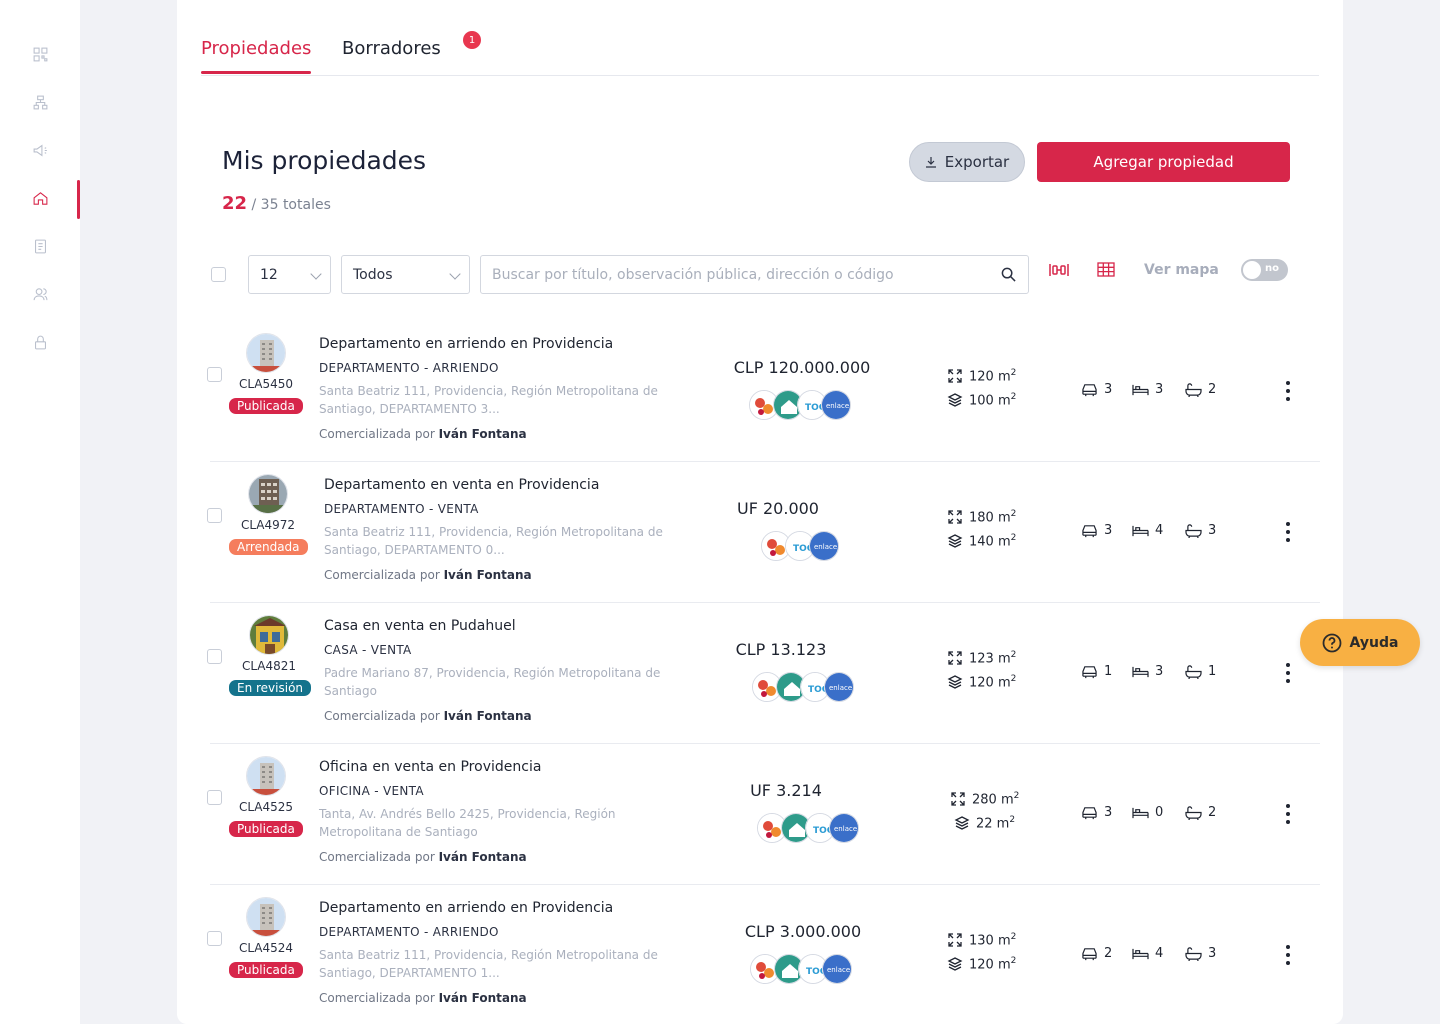  Describe the element at coordinates (291, 205) in the screenshot. I see `total-count: / 35 totales` at that location.